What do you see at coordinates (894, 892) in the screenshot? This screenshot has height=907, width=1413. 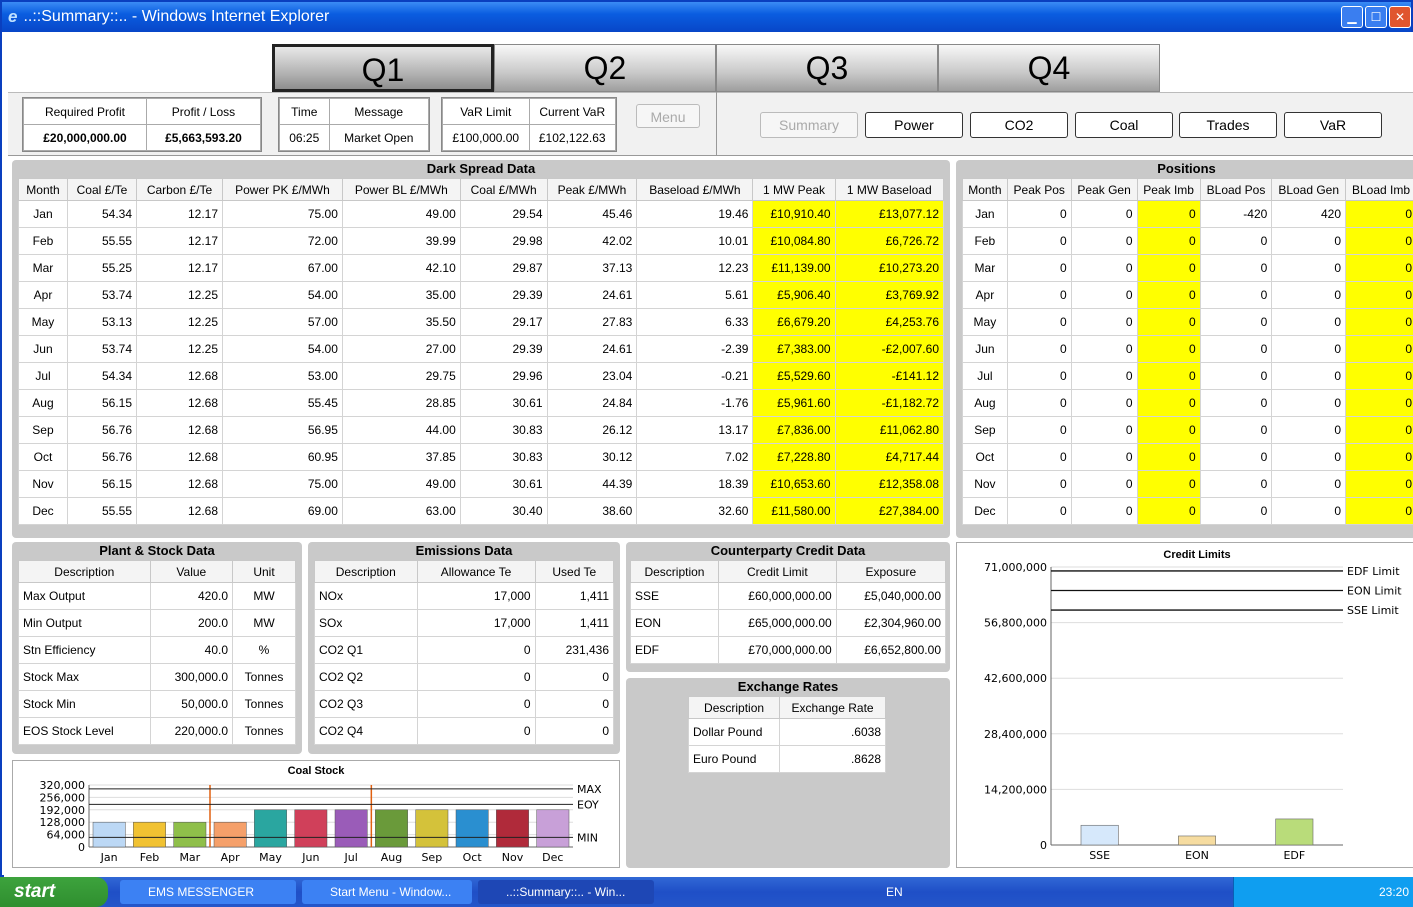 I see `language-indicator: EN` at bounding box center [894, 892].